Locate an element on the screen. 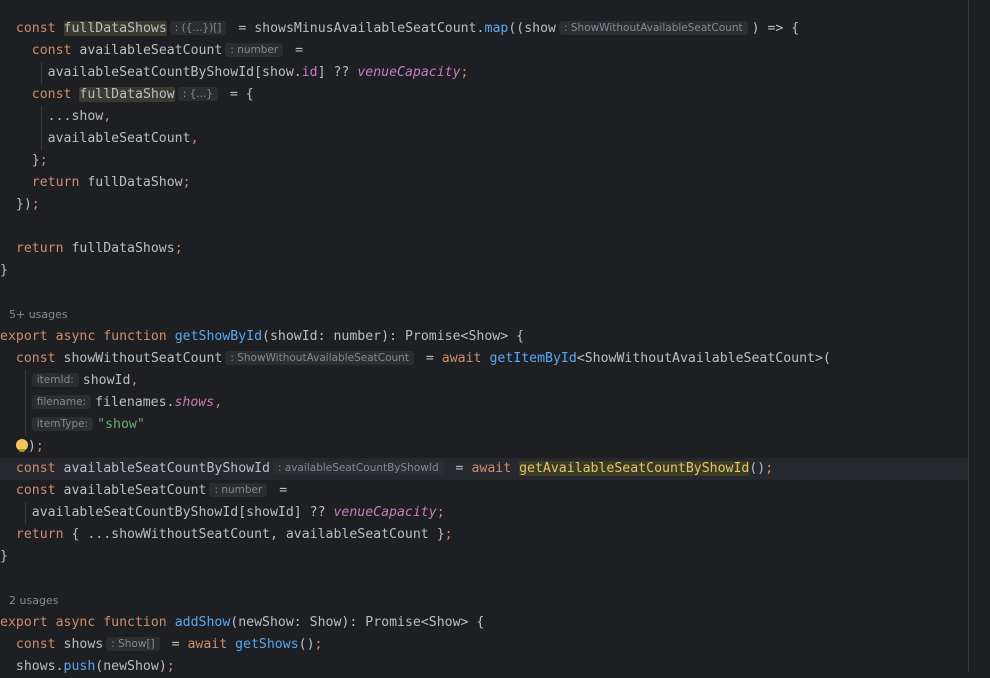 This screenshot has height=678, width=990. function-name: getShowById is located at coordinates (214, 336).